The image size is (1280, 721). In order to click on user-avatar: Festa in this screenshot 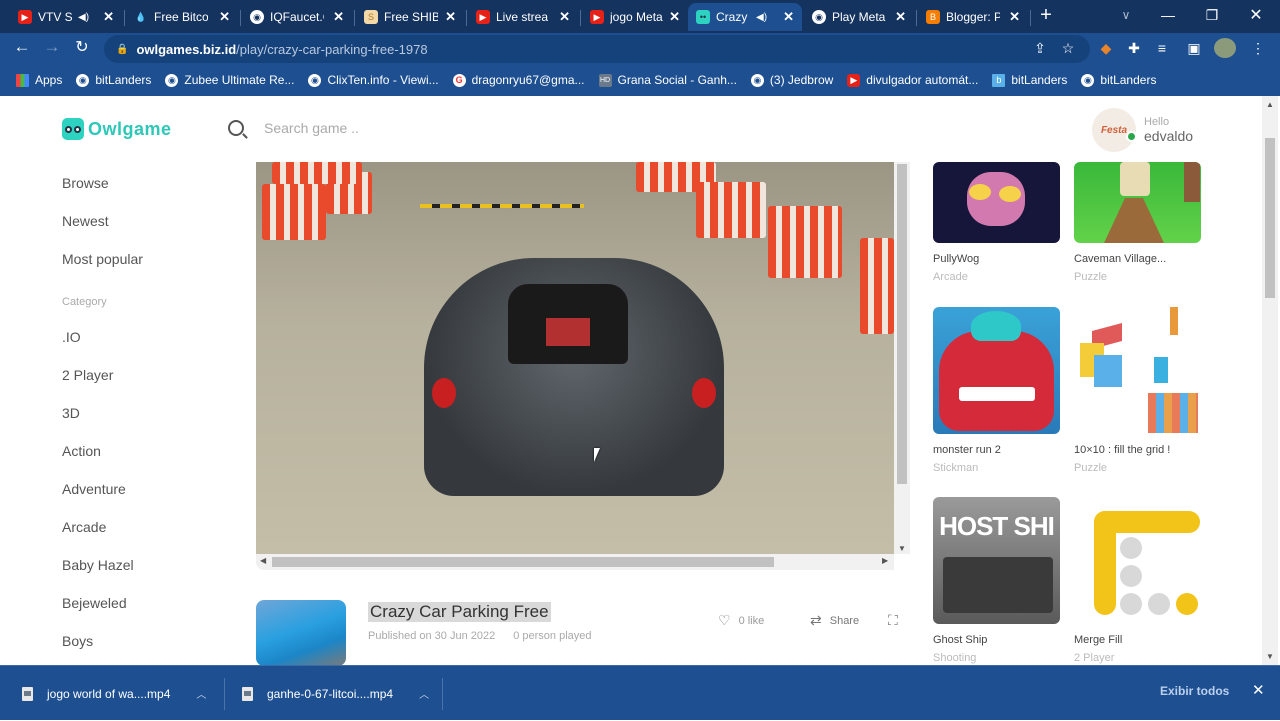, I will do `click(1114, 130)`.